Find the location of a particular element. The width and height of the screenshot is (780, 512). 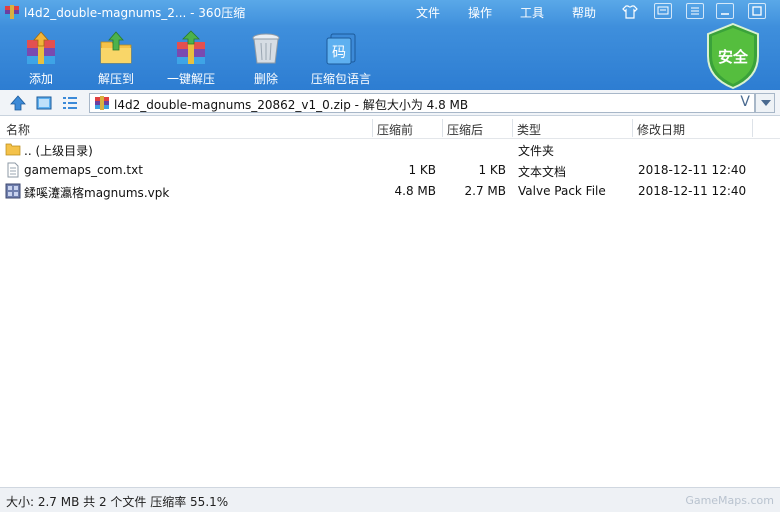

file-name: 鍒嗘瀽瀛楁magnums.vpk is located at coordinates (97, 193).